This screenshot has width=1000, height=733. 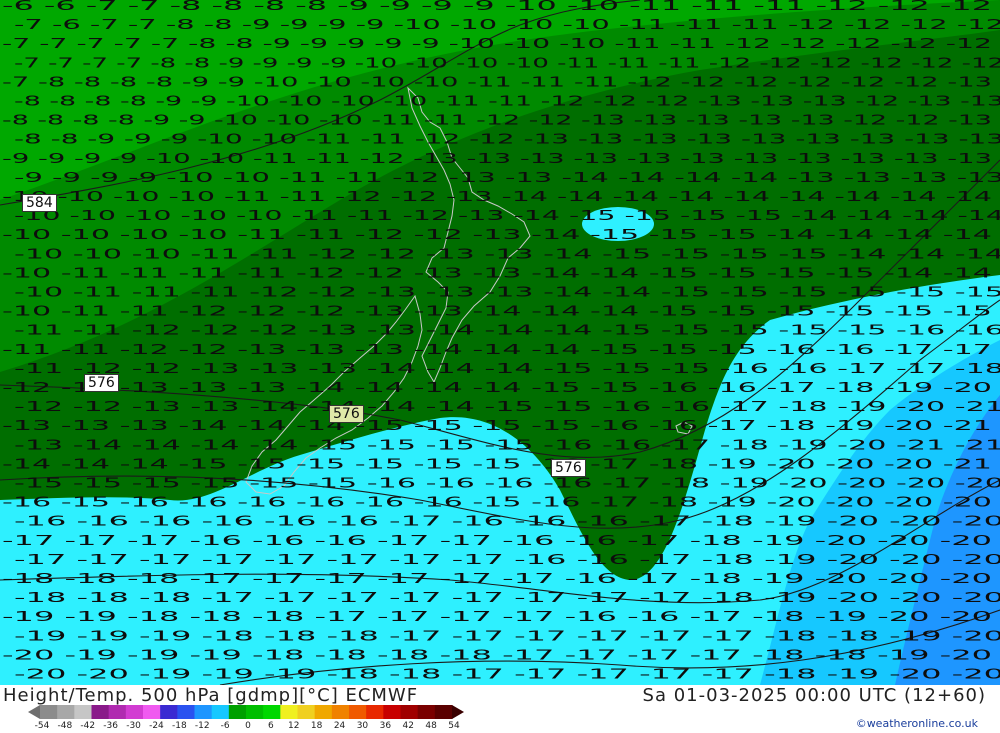 What do you see at coordinates (101, 383) in the screenshot?
I see `contour-label-576-west: 576` at bounding box center [101, 383].